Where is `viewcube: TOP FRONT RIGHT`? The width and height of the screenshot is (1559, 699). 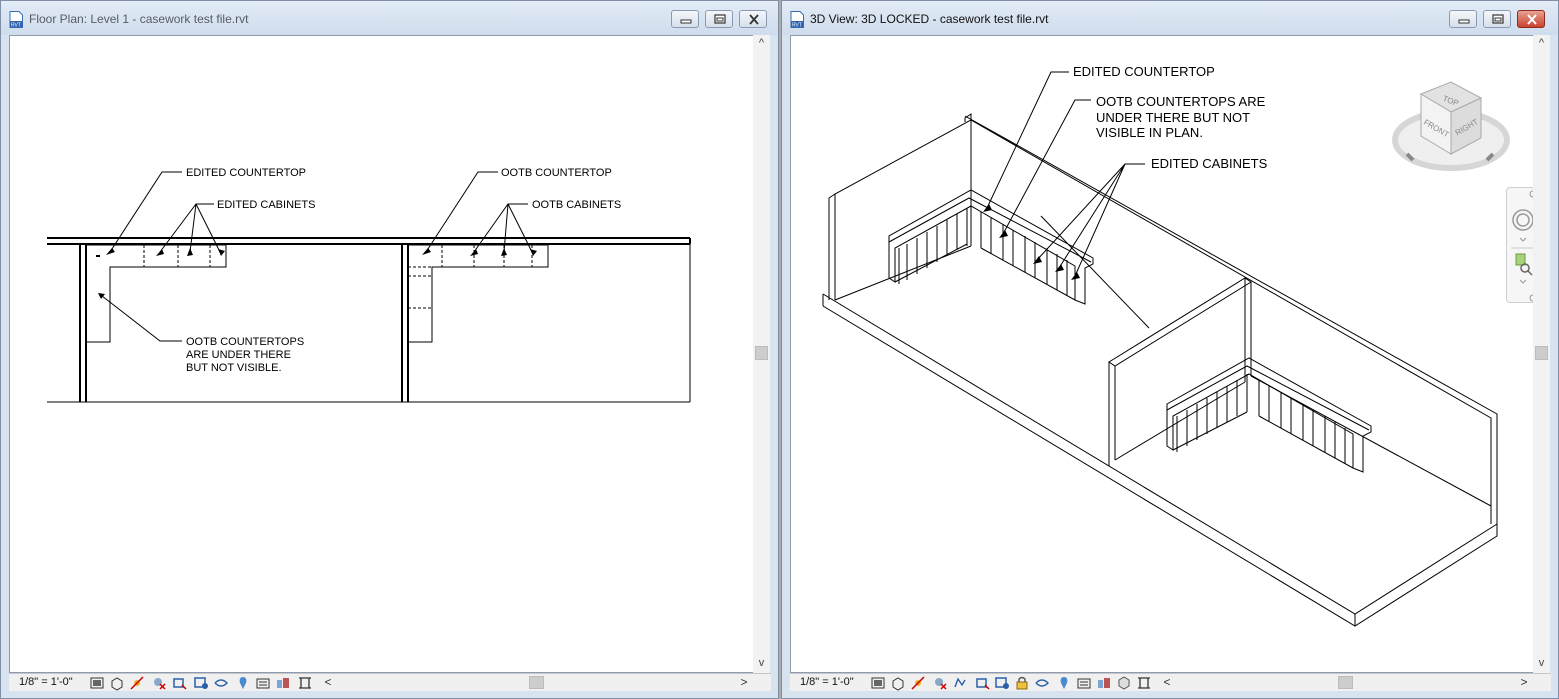
viewcube: TOP FRONT RIGHT is located at coordinates (1451, 126).